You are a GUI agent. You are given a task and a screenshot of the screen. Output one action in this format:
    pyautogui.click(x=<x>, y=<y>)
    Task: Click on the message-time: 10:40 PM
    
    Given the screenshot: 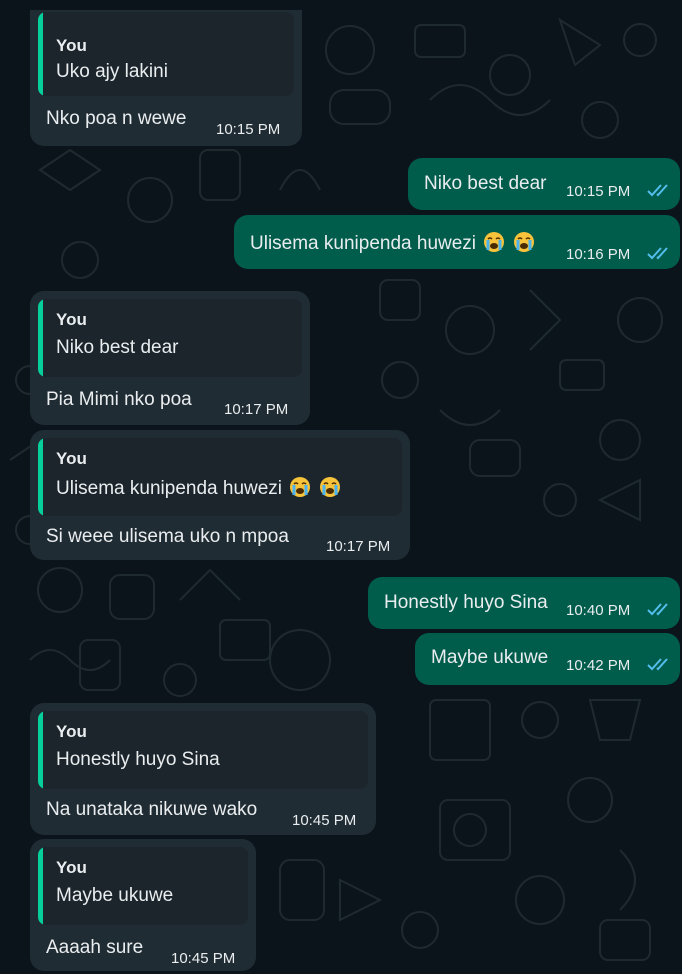 What is the action you would take?
    pyautogui.click(x=598, y=610)
    